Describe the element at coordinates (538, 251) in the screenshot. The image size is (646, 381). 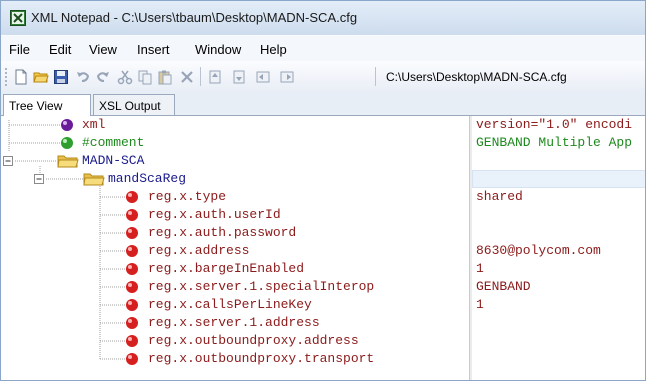
I see `value-cell: 8630@polycom.com` at that location.